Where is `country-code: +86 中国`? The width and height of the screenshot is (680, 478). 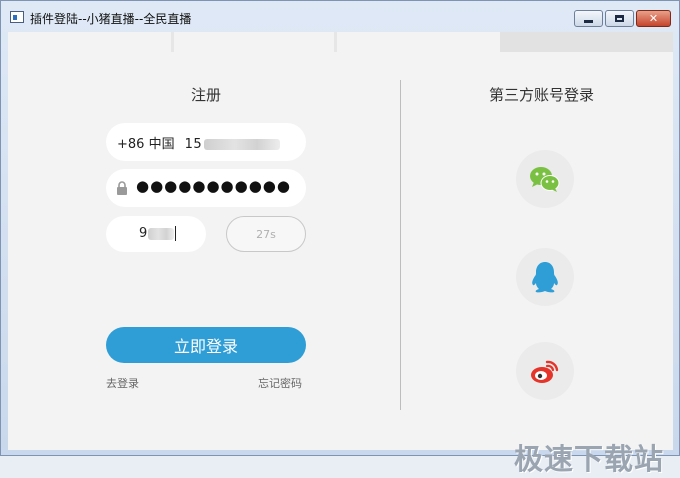 country-code: +86 中国 is located at coordinates (146, 144).